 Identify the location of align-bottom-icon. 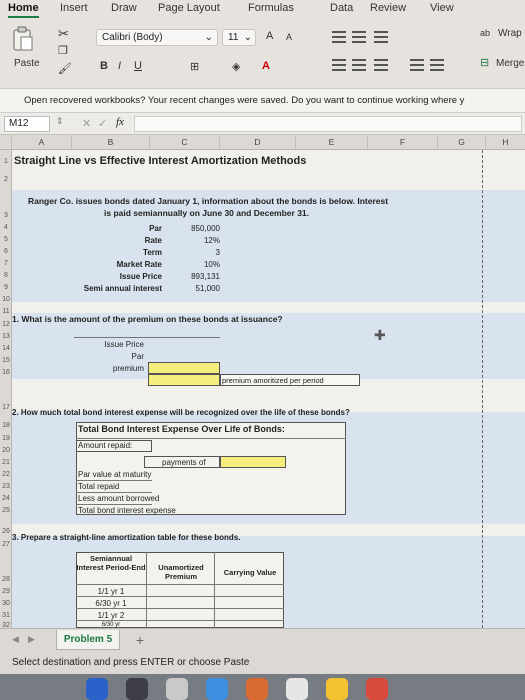
(381, 37).